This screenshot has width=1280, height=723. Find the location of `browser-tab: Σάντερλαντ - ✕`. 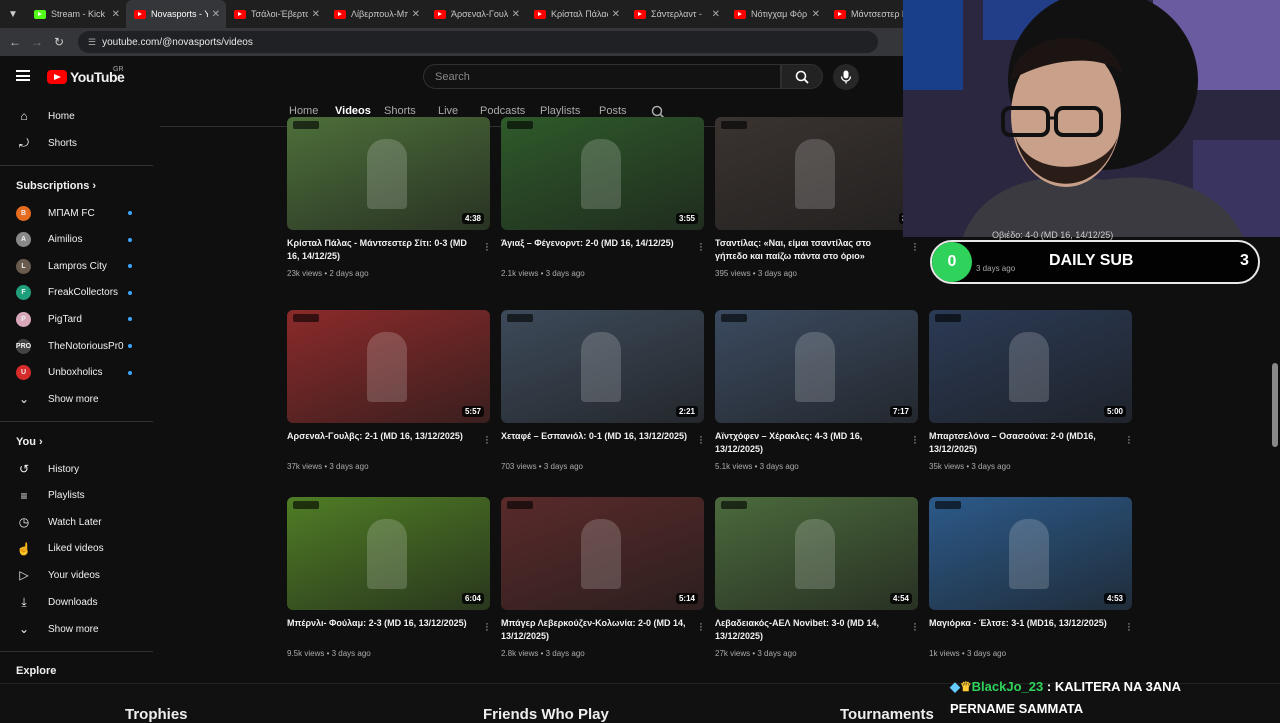

browser-tab: Σάντερλαντ - ✕ is located at coordinates (676, 14).